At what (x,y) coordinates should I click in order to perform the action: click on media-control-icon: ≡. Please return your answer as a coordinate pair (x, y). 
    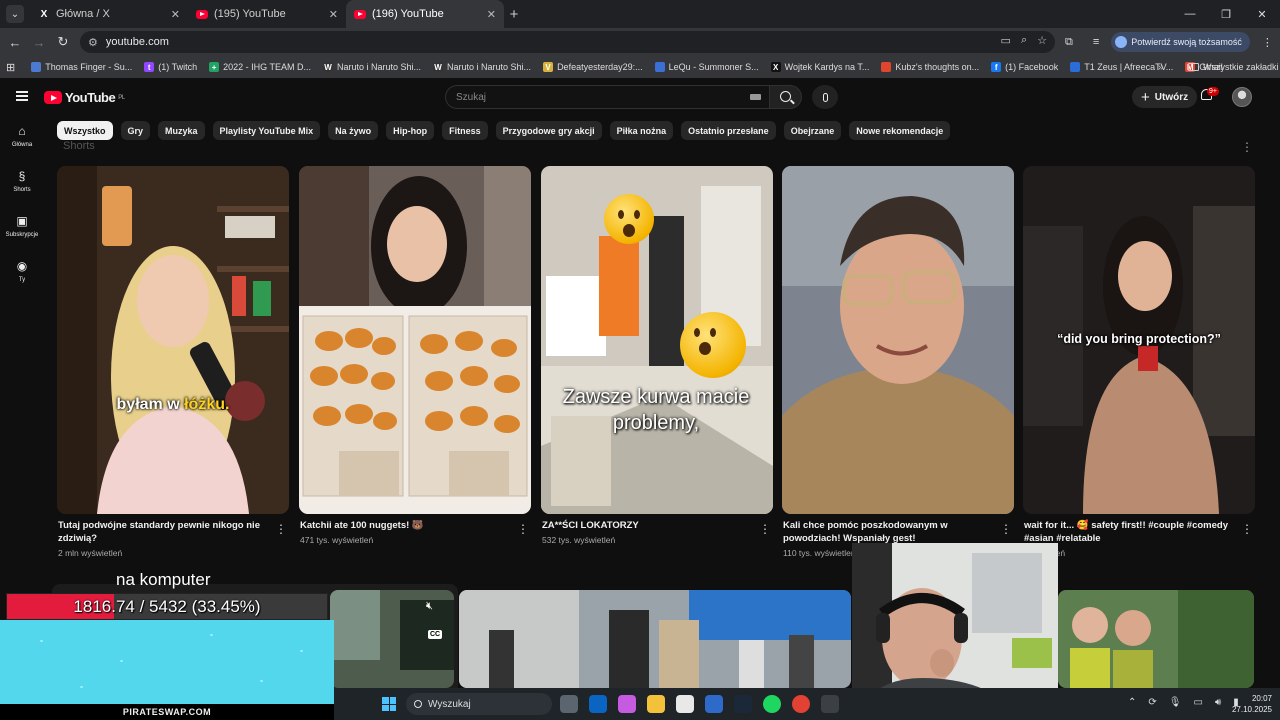
    Looking at the image, I should click on (1096, 42).